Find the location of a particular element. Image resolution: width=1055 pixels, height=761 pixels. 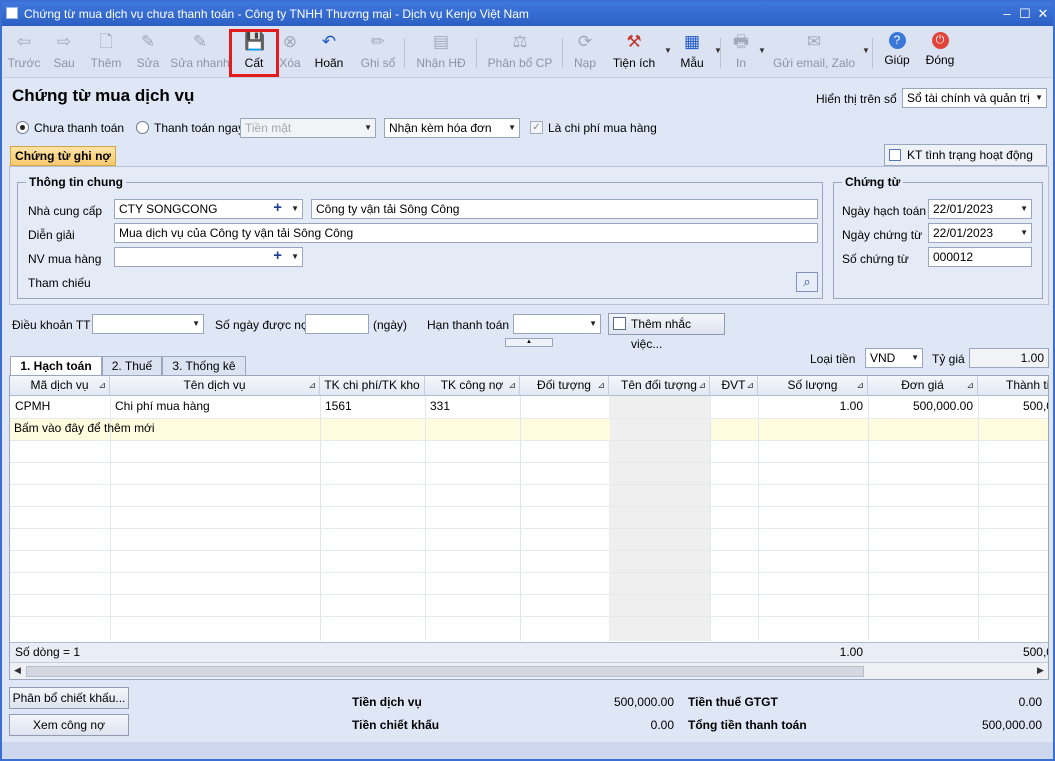

display-on-ledger-select: Sổ tài chính và quản trị ▼ is located at coordinates (974, 98).